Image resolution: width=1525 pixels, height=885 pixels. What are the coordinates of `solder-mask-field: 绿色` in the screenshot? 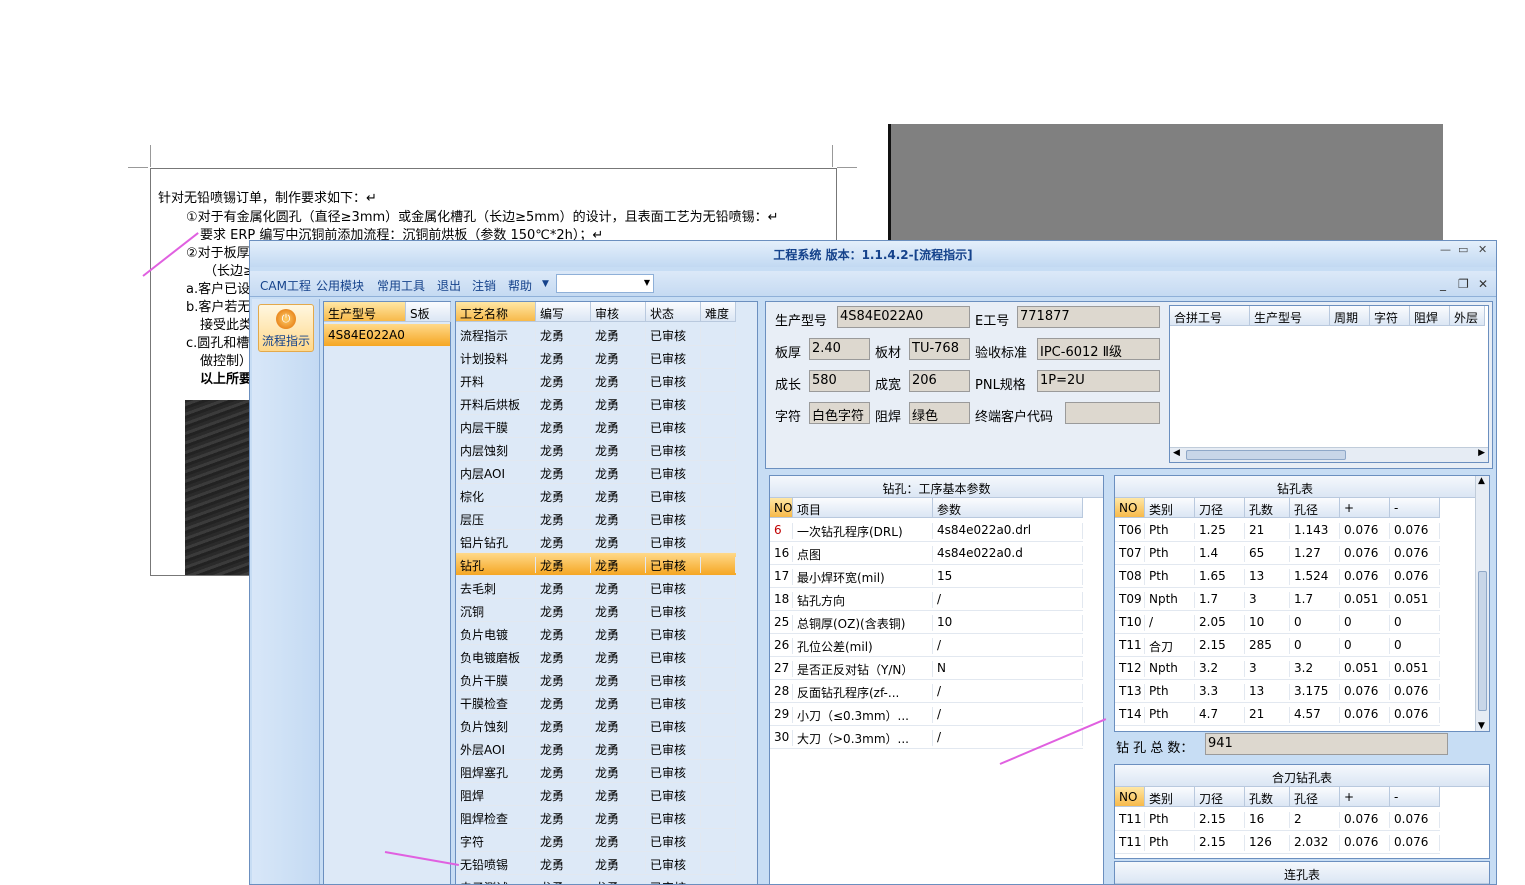 It's located at (939, 413).